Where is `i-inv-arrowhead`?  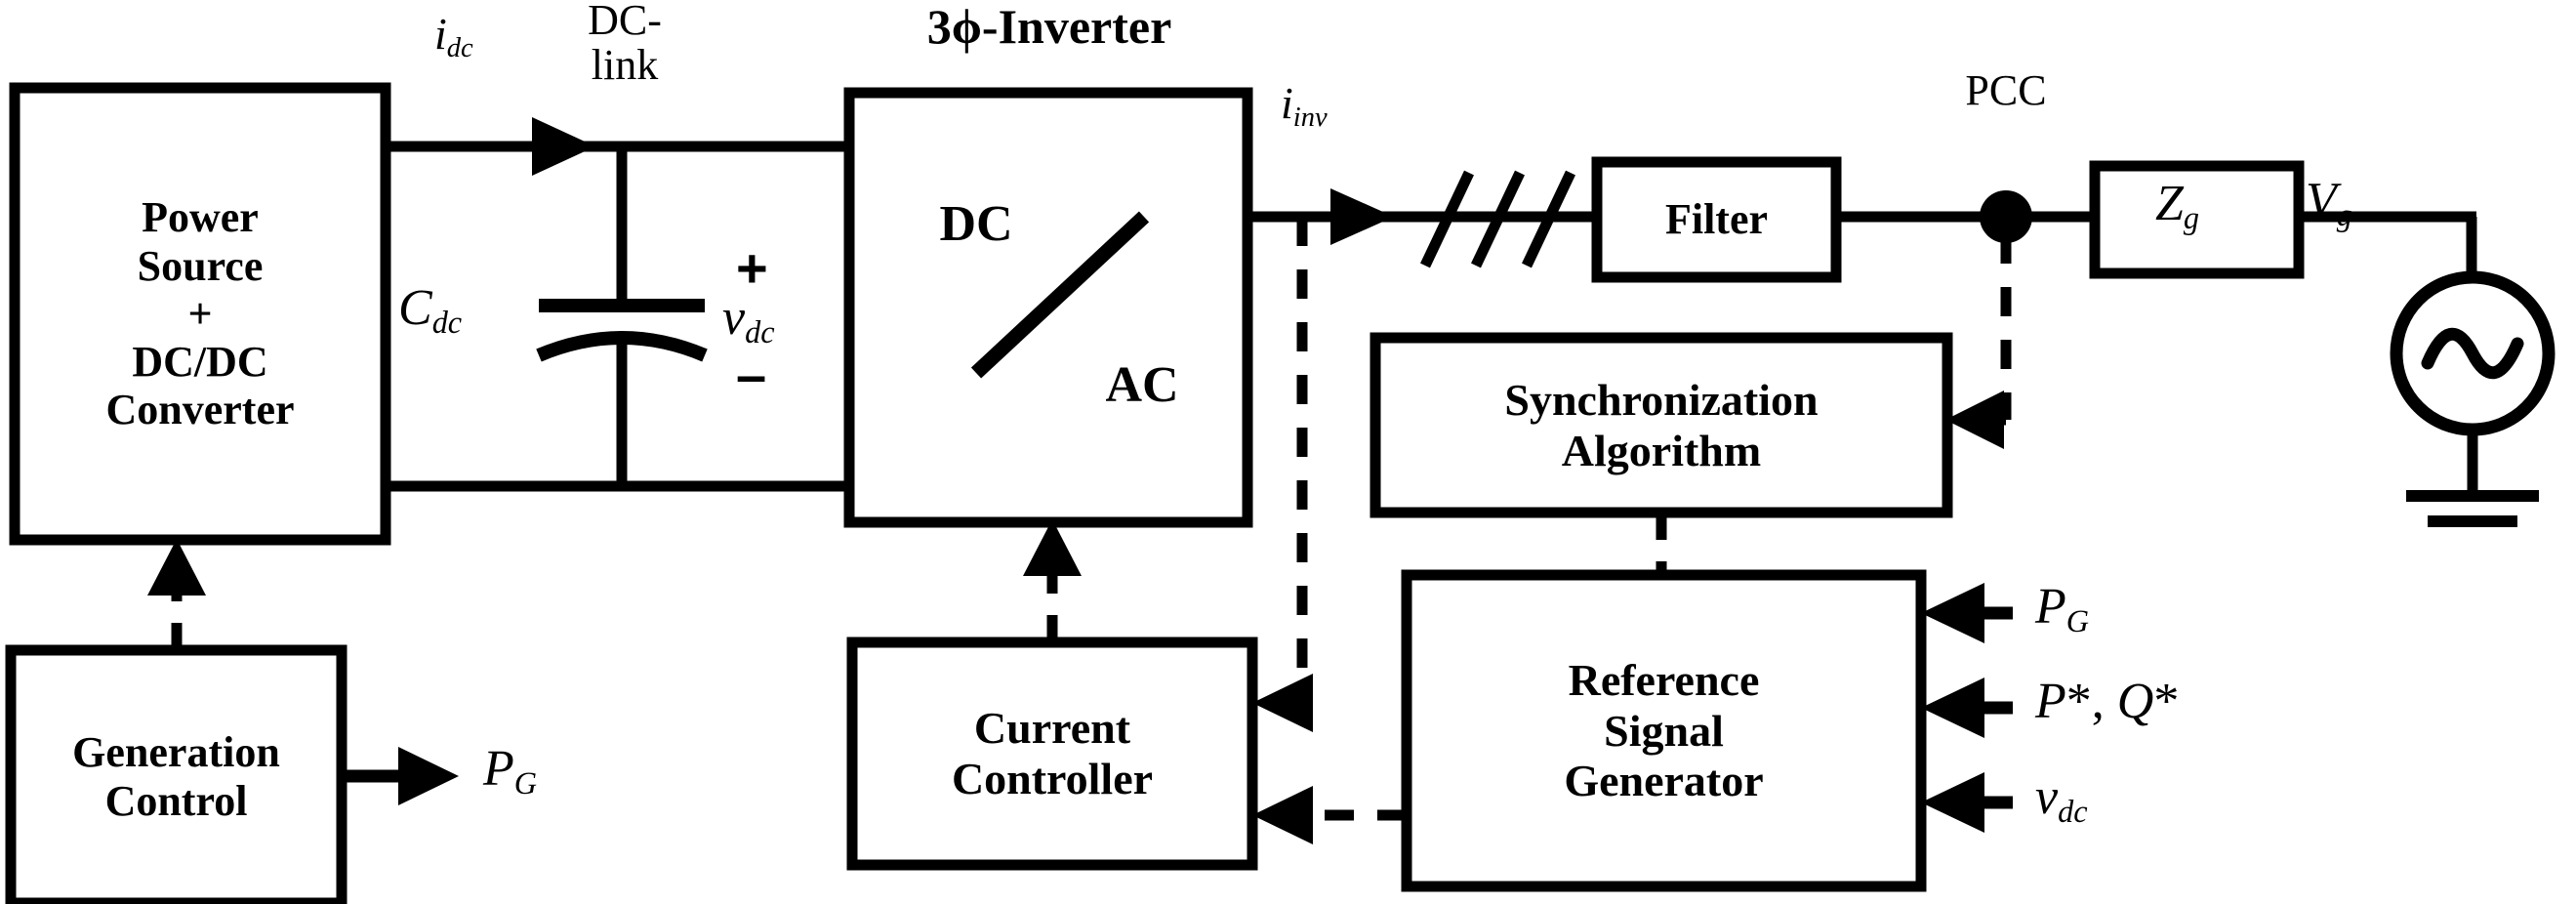 i-inv-arrowhead is located at coordinates (1362, 216).